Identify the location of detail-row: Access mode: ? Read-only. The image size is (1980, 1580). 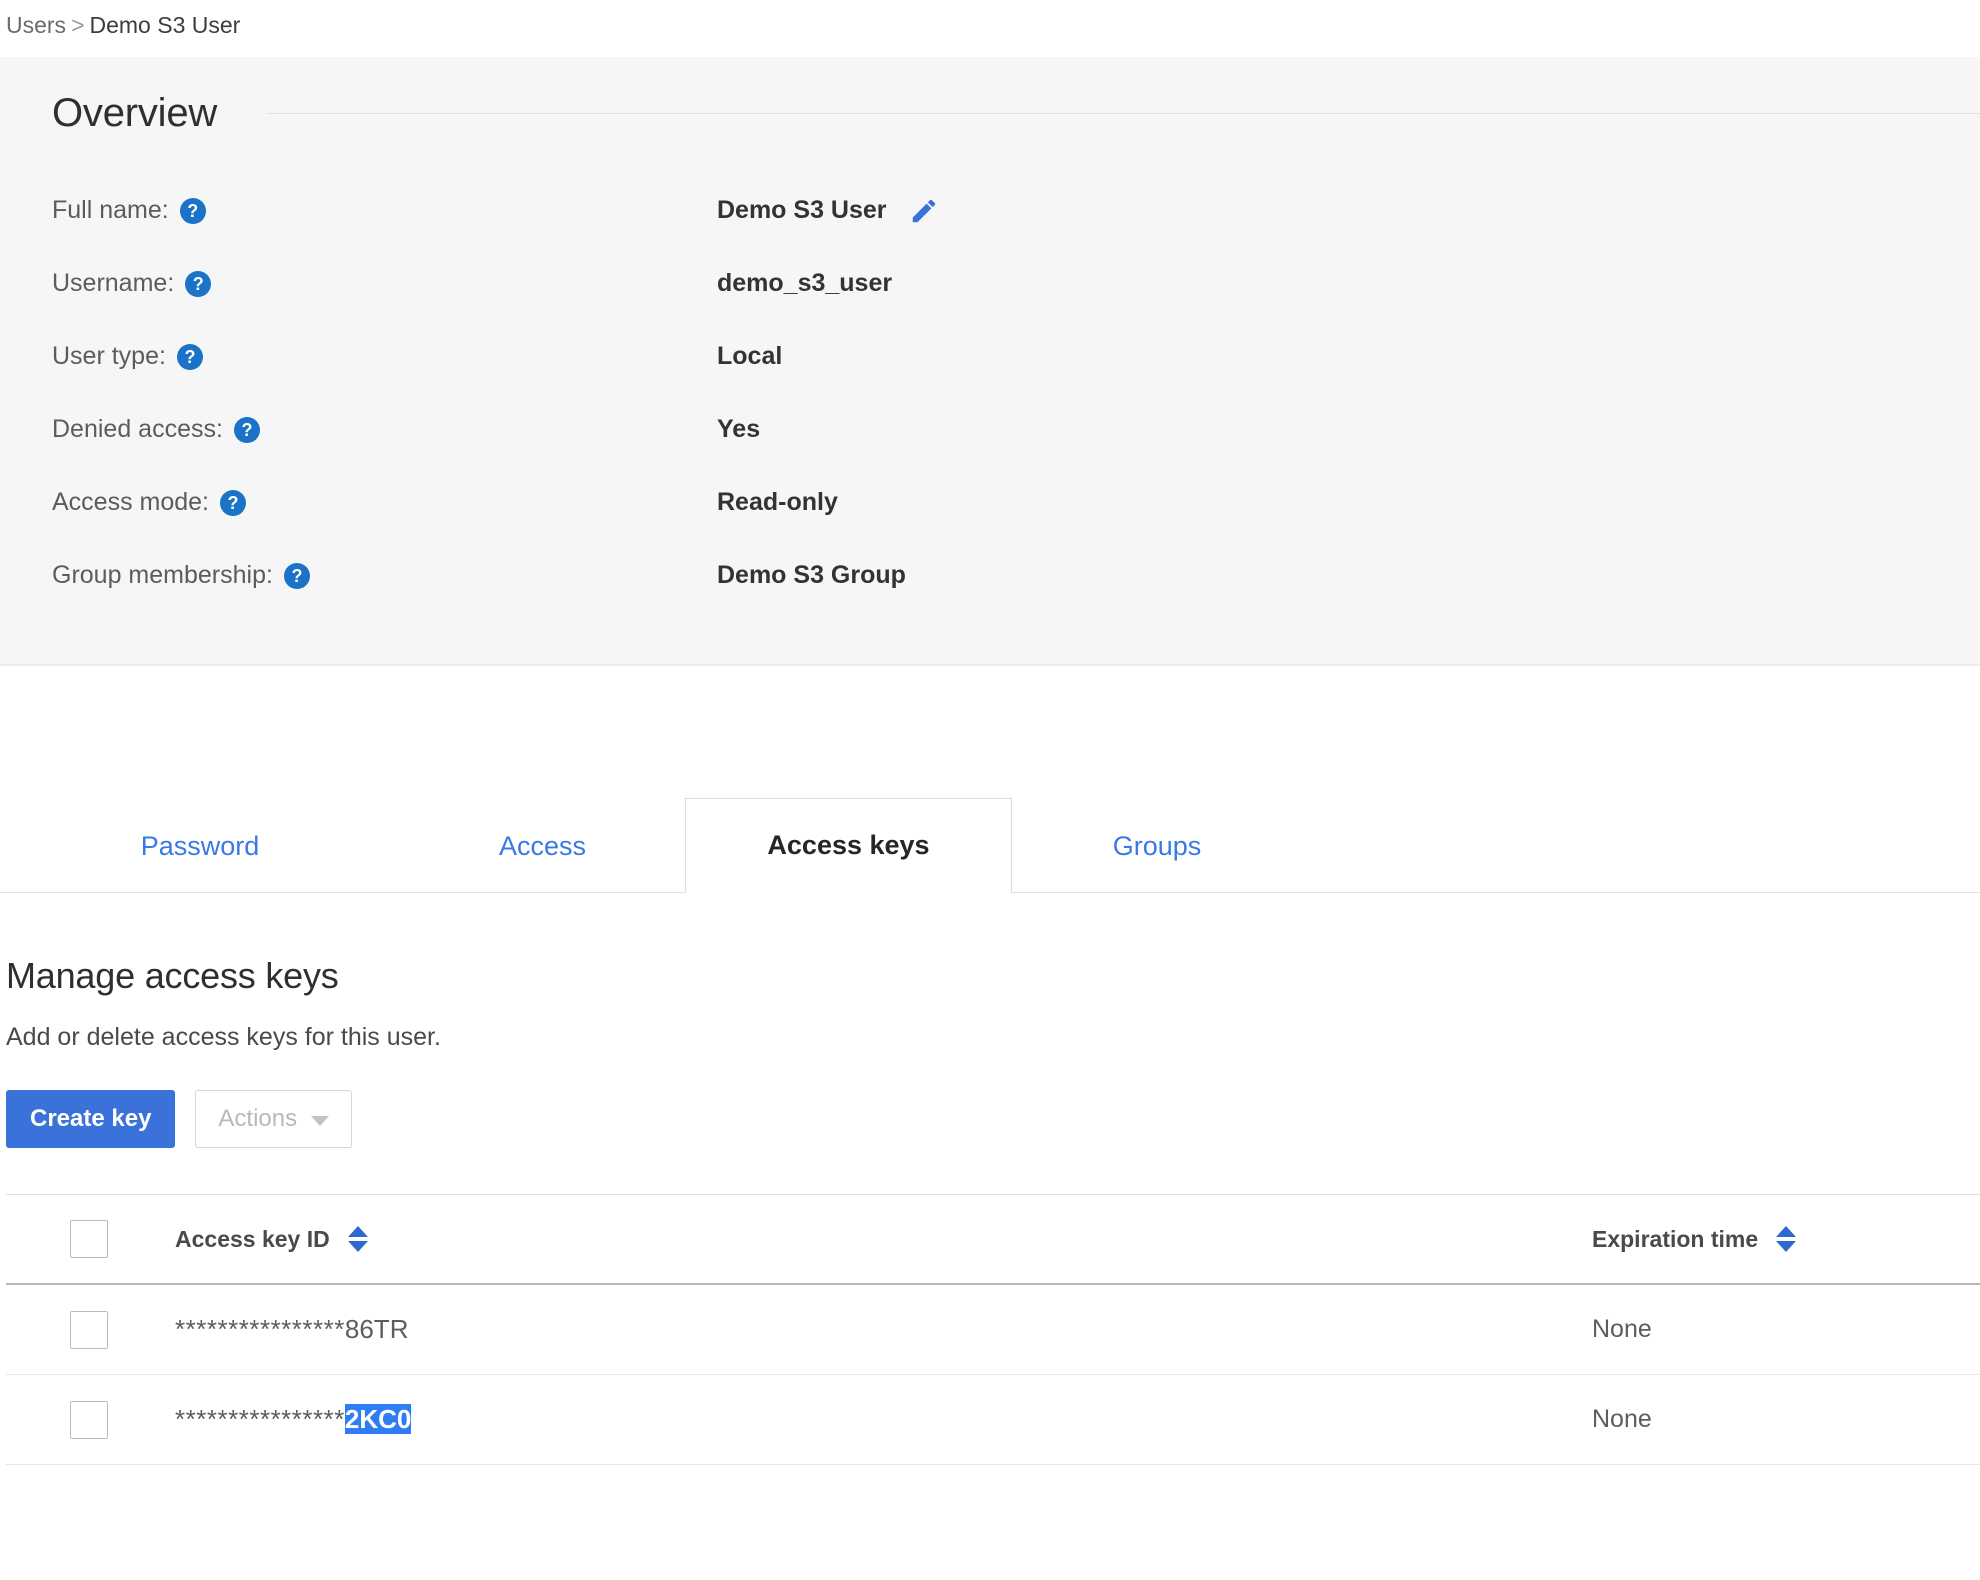
(990, 502).